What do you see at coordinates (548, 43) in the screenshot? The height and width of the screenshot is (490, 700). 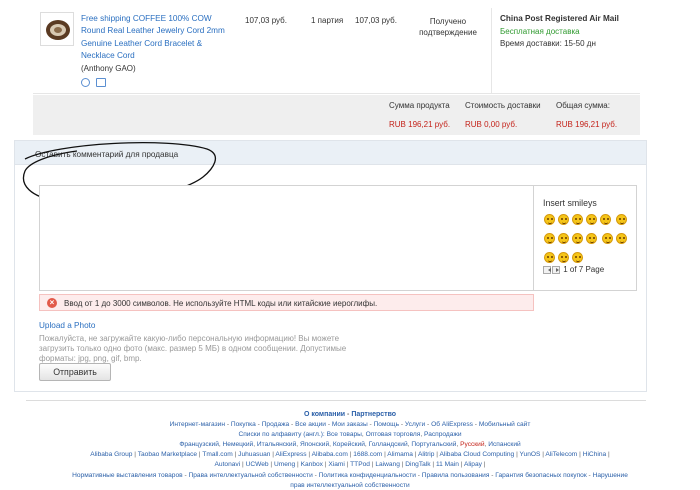 I see `delivery-time: Время доставки: 15-50 дн` at bounding box center [548, 43].